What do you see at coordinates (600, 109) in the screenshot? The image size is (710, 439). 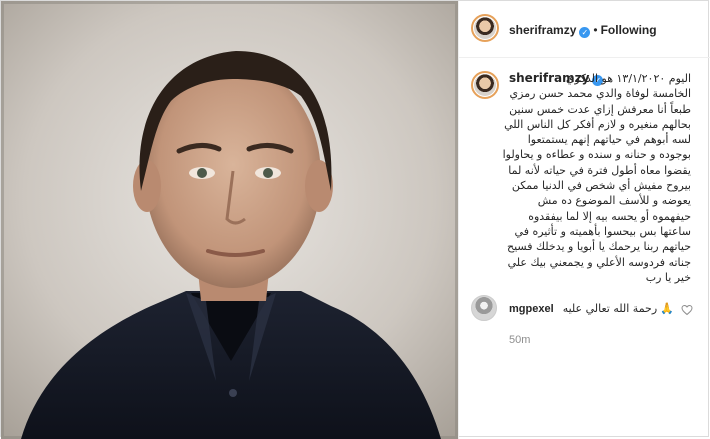 I see `caption-line: طبعاً أنا معرفش إزاي عدت خمس سنين` at bounding box center [600, 109].